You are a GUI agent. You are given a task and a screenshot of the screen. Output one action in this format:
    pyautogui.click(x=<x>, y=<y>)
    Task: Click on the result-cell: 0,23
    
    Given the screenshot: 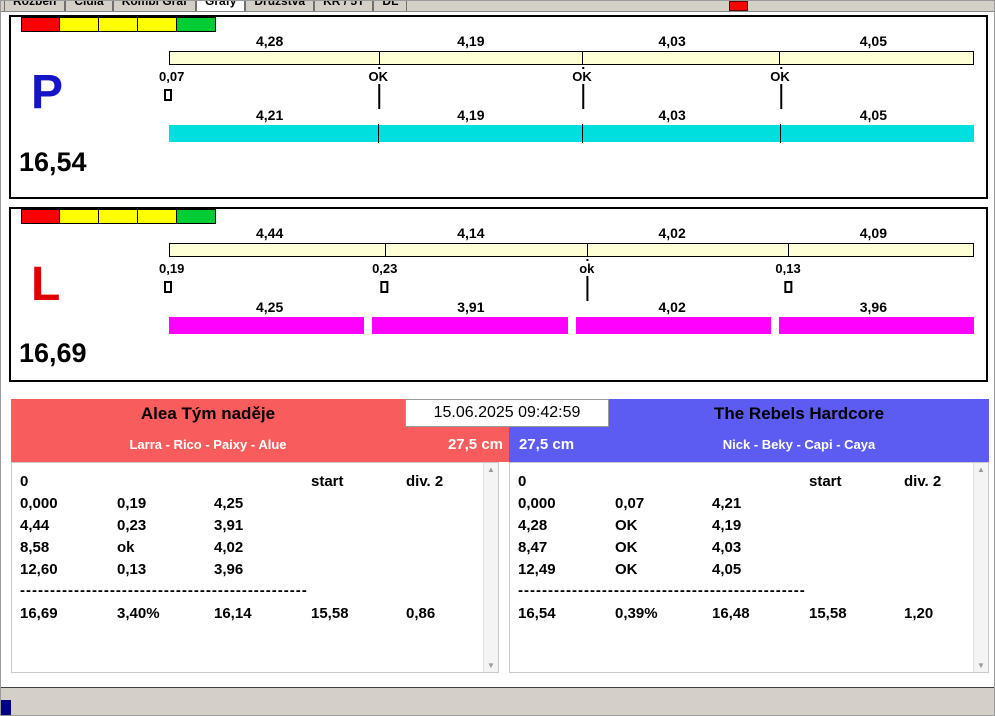 What is the action you would take?
    pyautogui.click(x=132, y=525)
    